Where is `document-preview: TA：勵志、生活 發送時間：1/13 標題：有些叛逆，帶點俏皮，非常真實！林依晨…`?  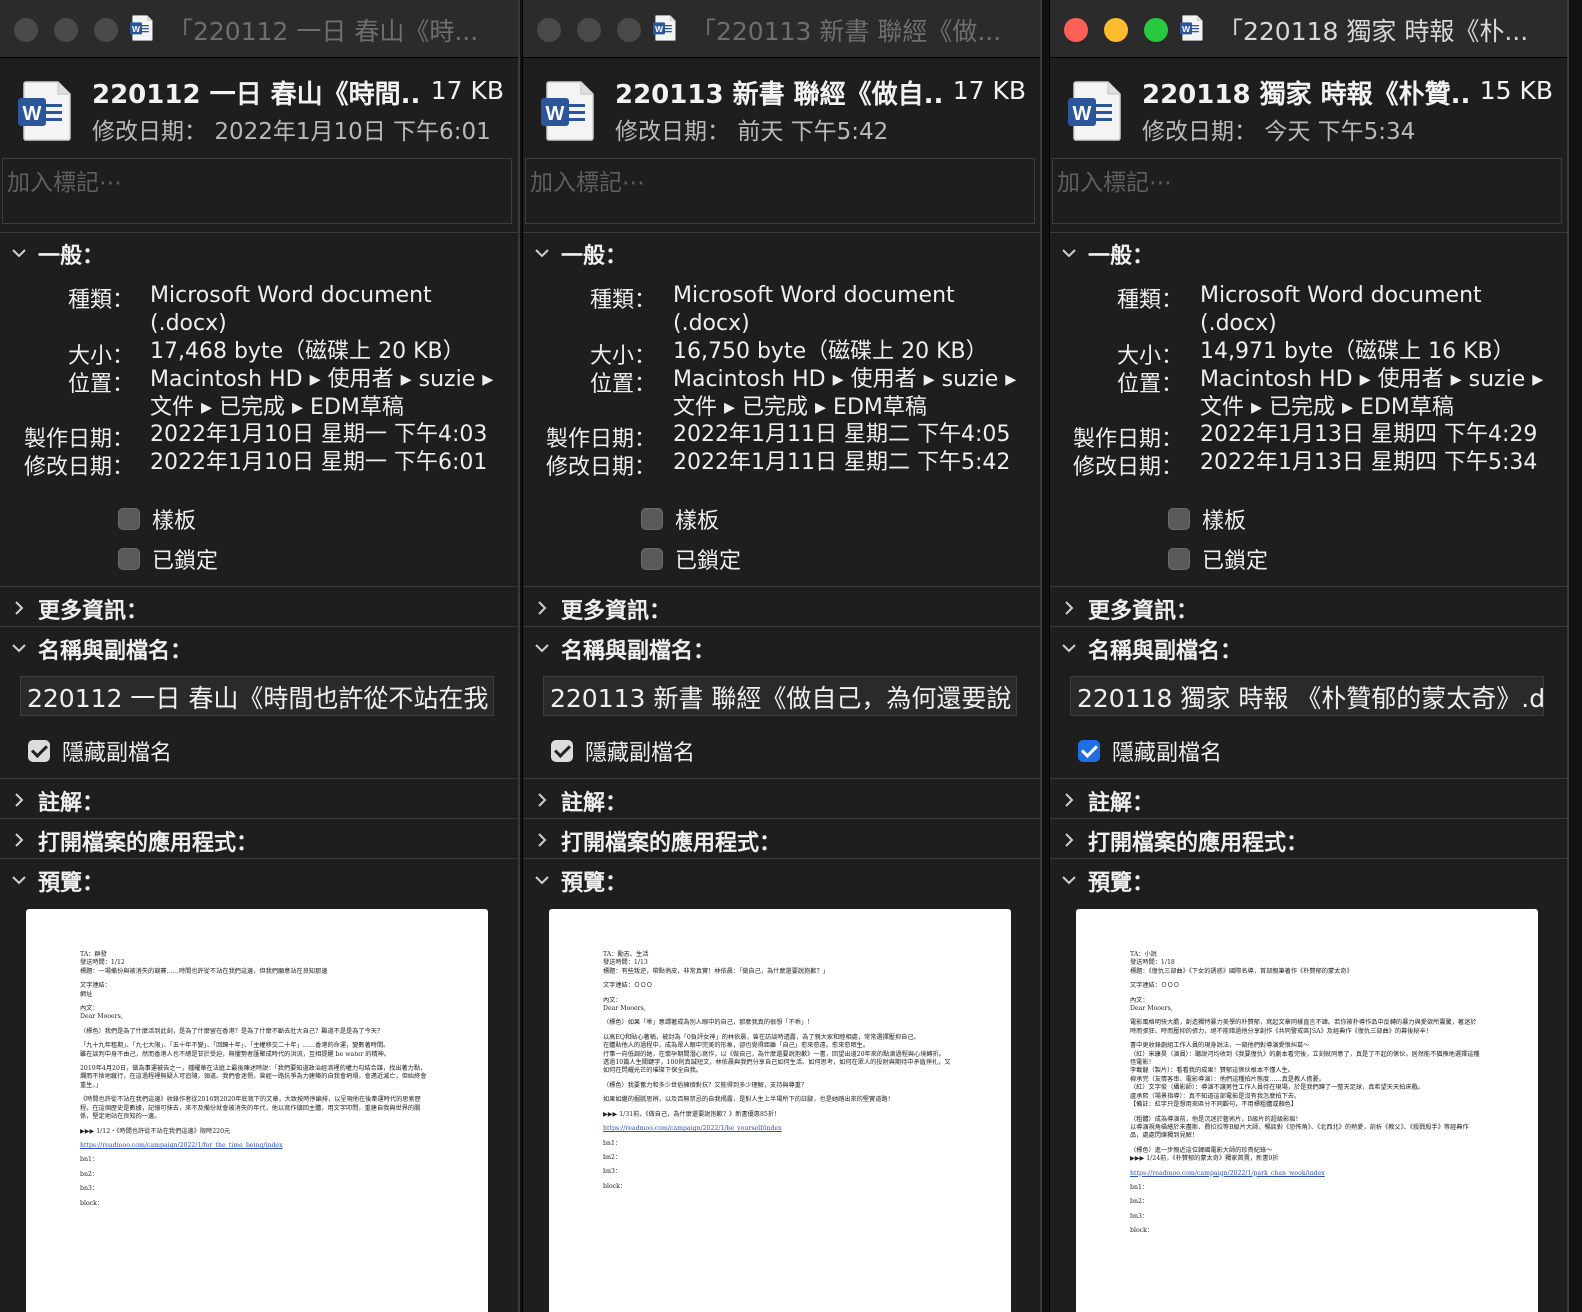 document-preview: TA：勵志、生活 發送時間：1/13 標題：有些叛逆，帶點俏皮，非常真實！林依晨… is located at coordinates (780, 1110).